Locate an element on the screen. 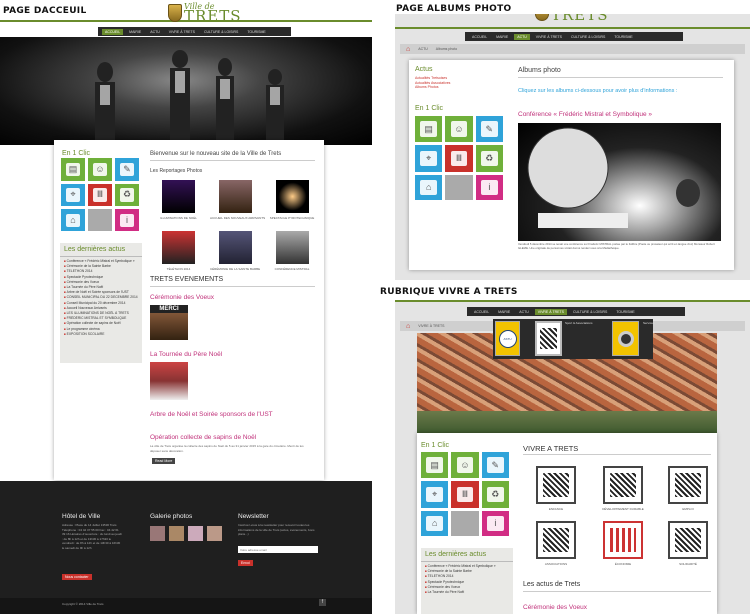  event-sapins-title: Opération collecte de sapins de Noël is located at coordinates (203, 437).